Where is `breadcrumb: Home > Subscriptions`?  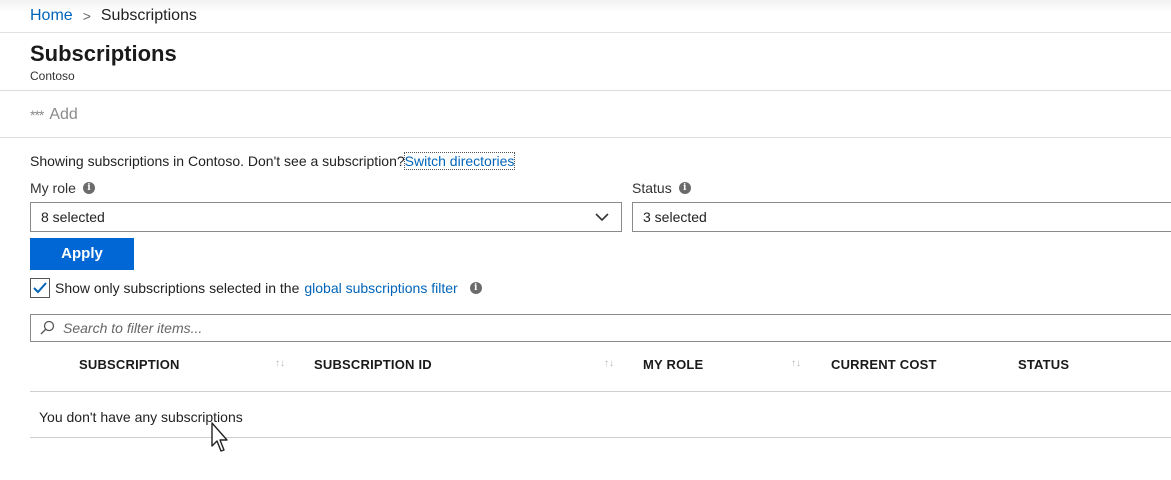
breadcrumb: Home > Subscriptions is located at coordinates (113, 16).